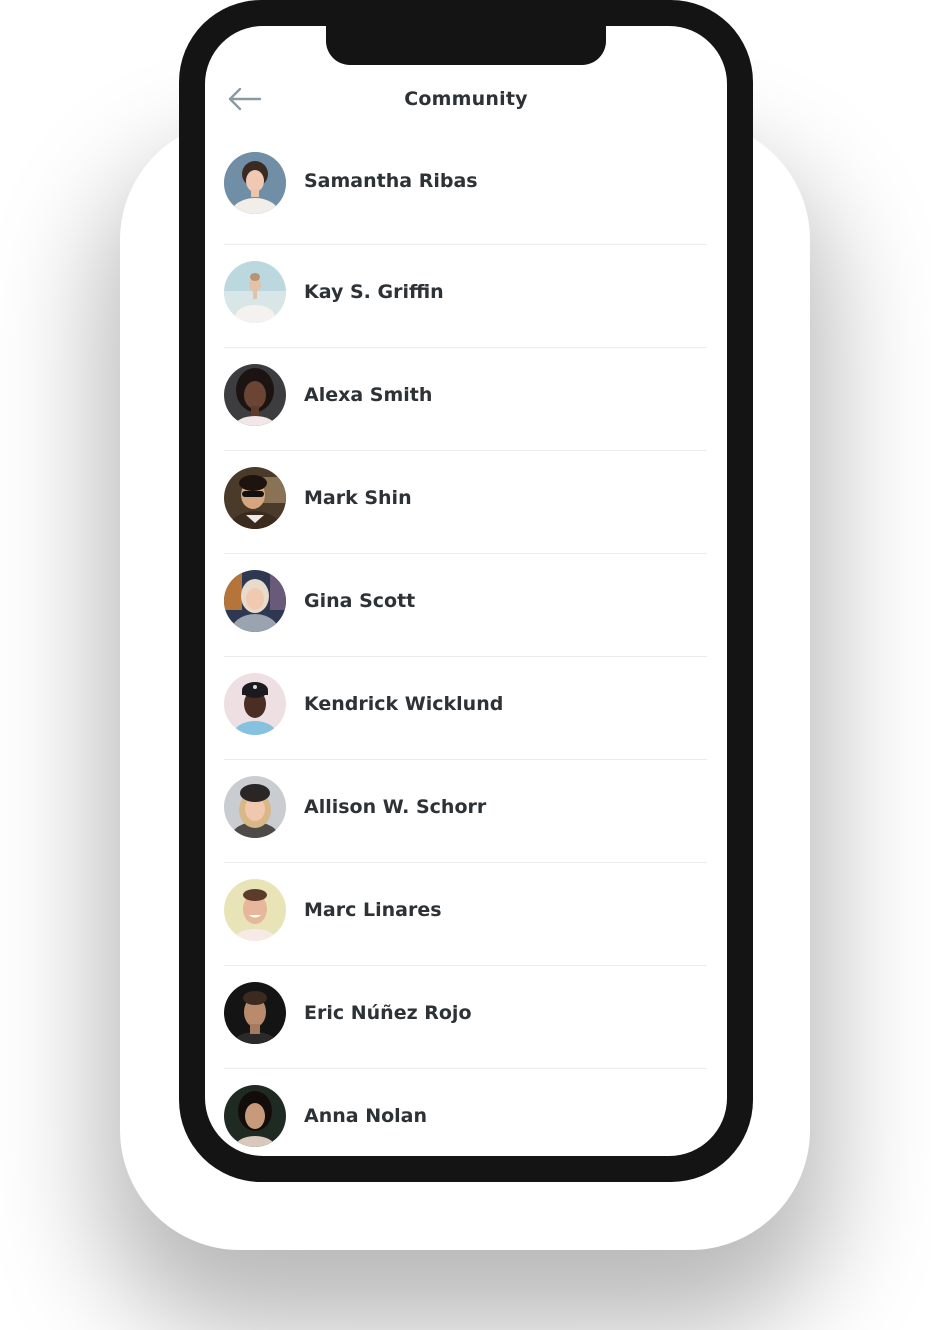 The width and height of the screenshot is (931, 1330). I want to click on member-row-kay-s-griffin: Kay S. Griffin, so click(465, 296).